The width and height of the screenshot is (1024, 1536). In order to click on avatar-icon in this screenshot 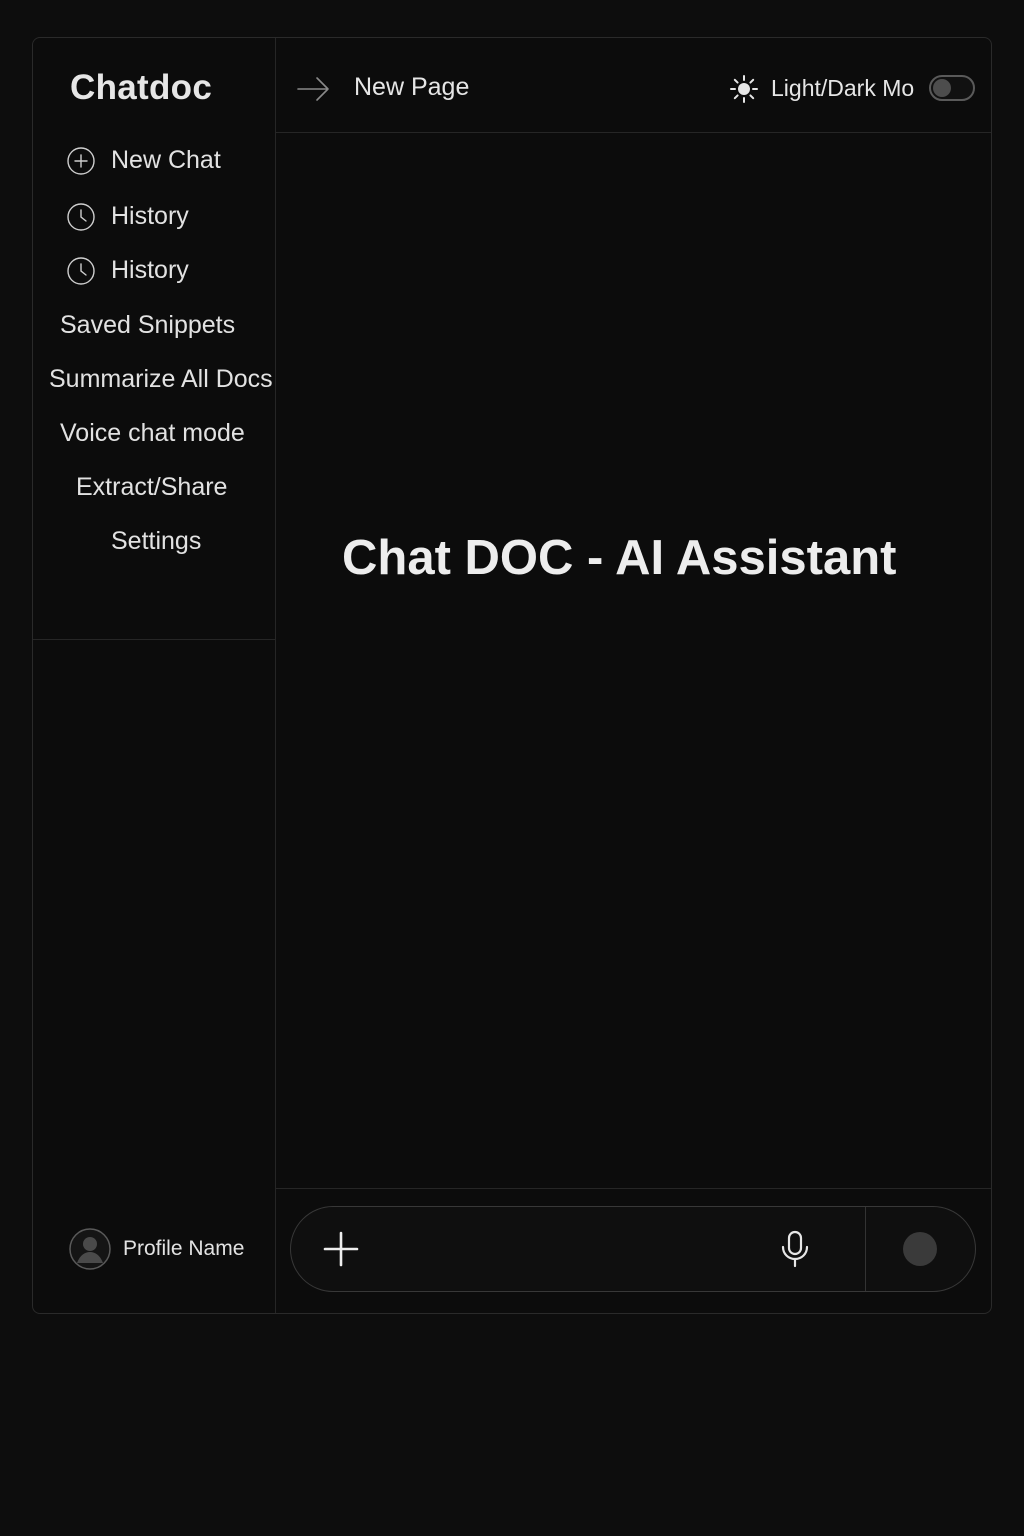, I will do `click(90, 1249)`.